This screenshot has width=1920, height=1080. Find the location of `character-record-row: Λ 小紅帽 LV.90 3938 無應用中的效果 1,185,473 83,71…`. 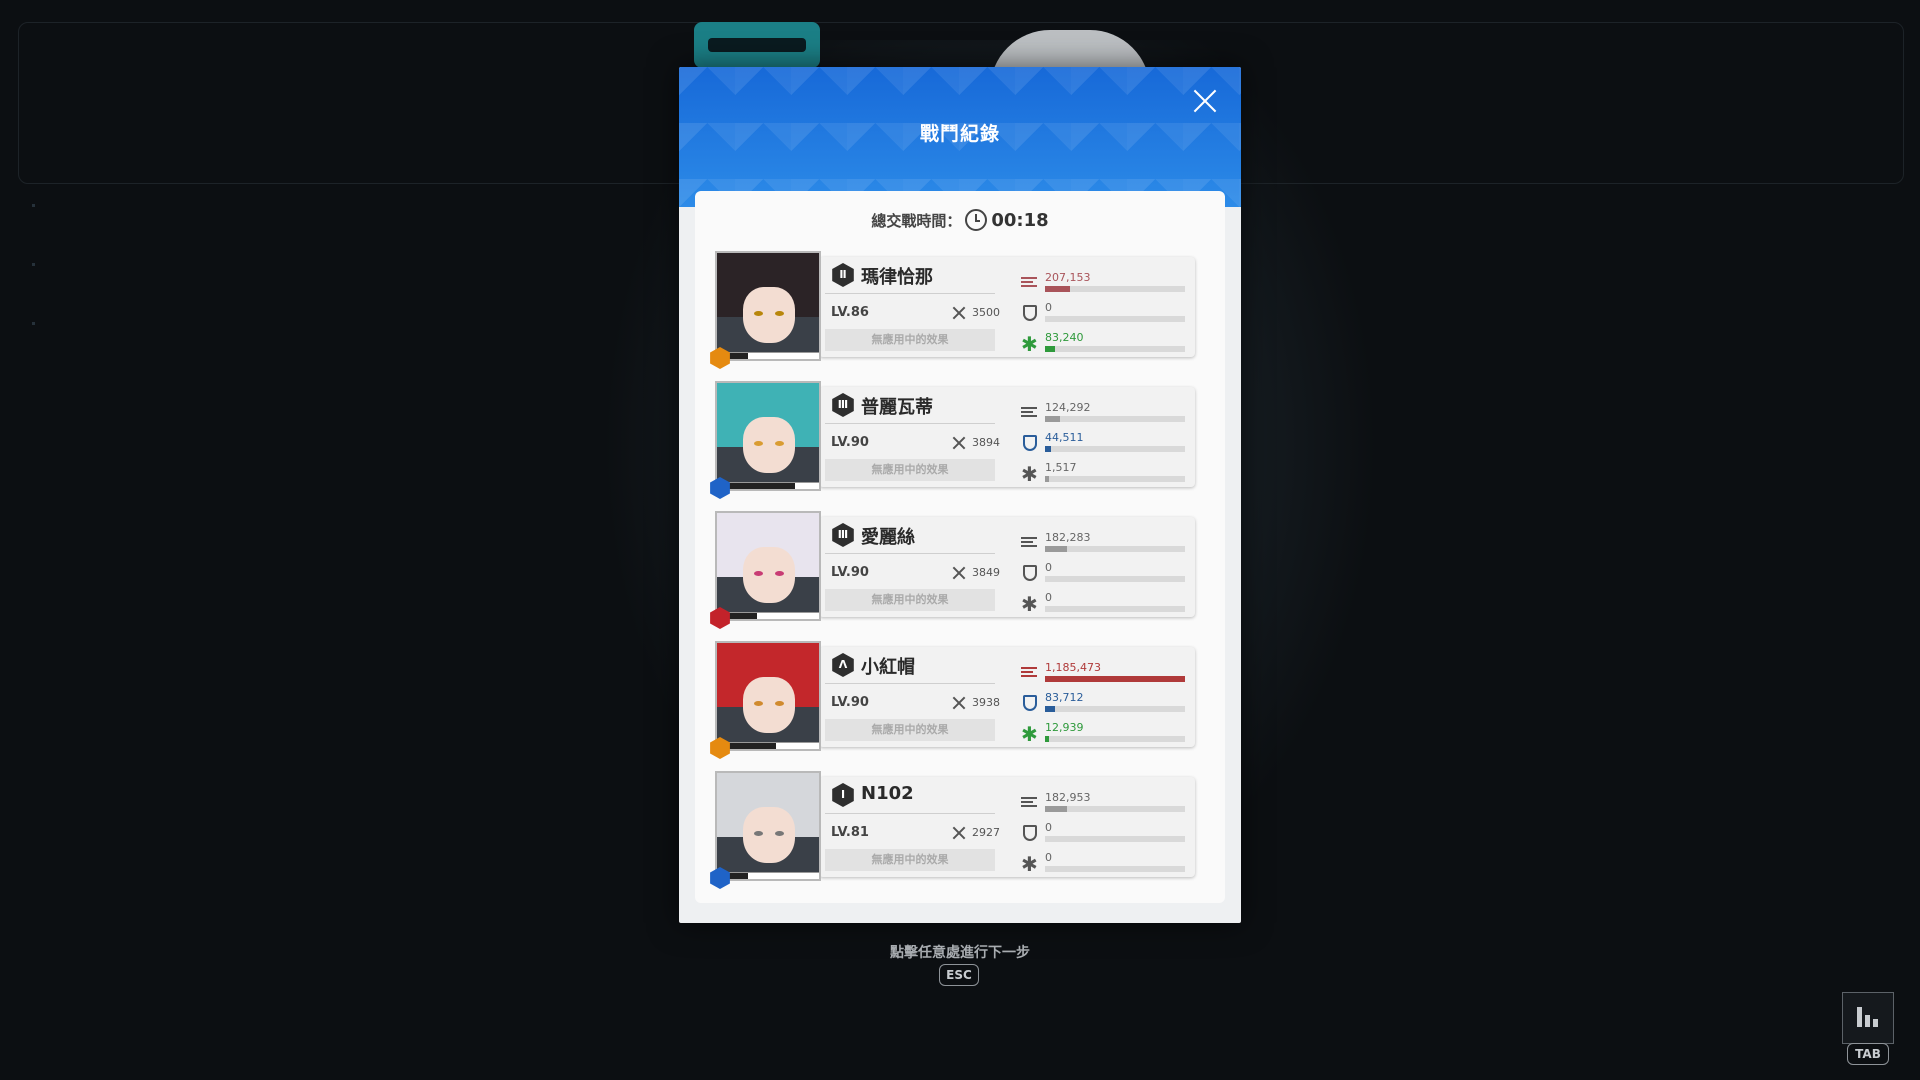

character-record-row: Λ 小紅帽 LV.90 3938 無應用中的效果 1,185,473 83,71… is located at coordinates (957, 700).